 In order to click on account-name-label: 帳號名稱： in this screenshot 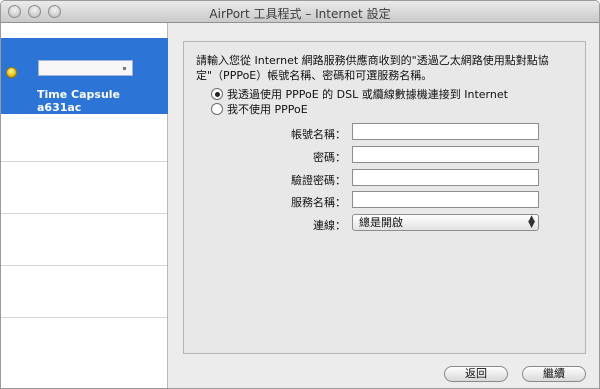, I will do `click(318, 134)`.